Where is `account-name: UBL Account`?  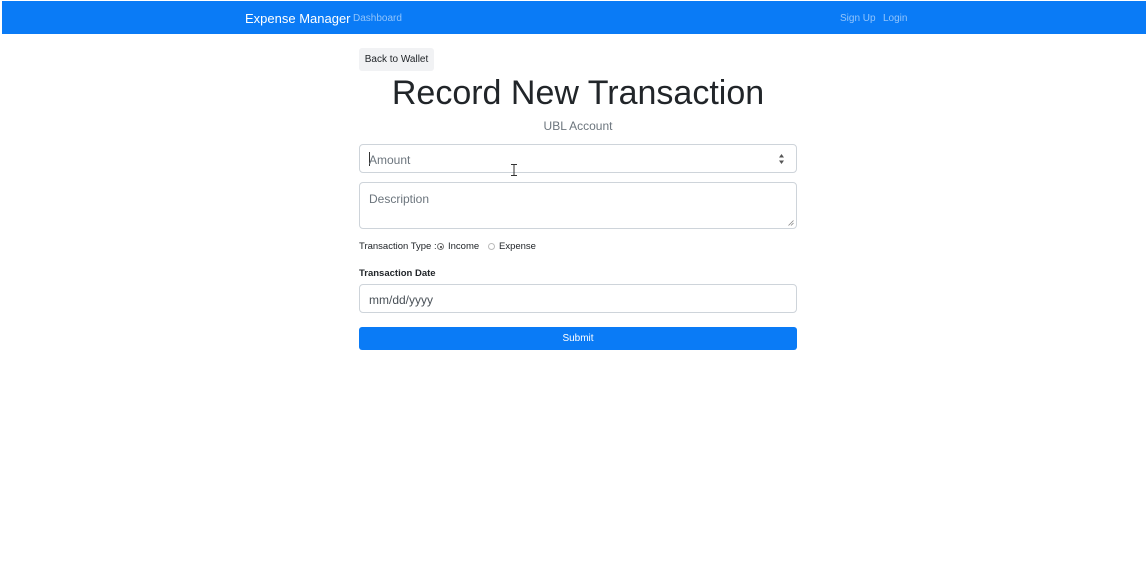
account-name: UBL Account is located at coordinates (578, 126).